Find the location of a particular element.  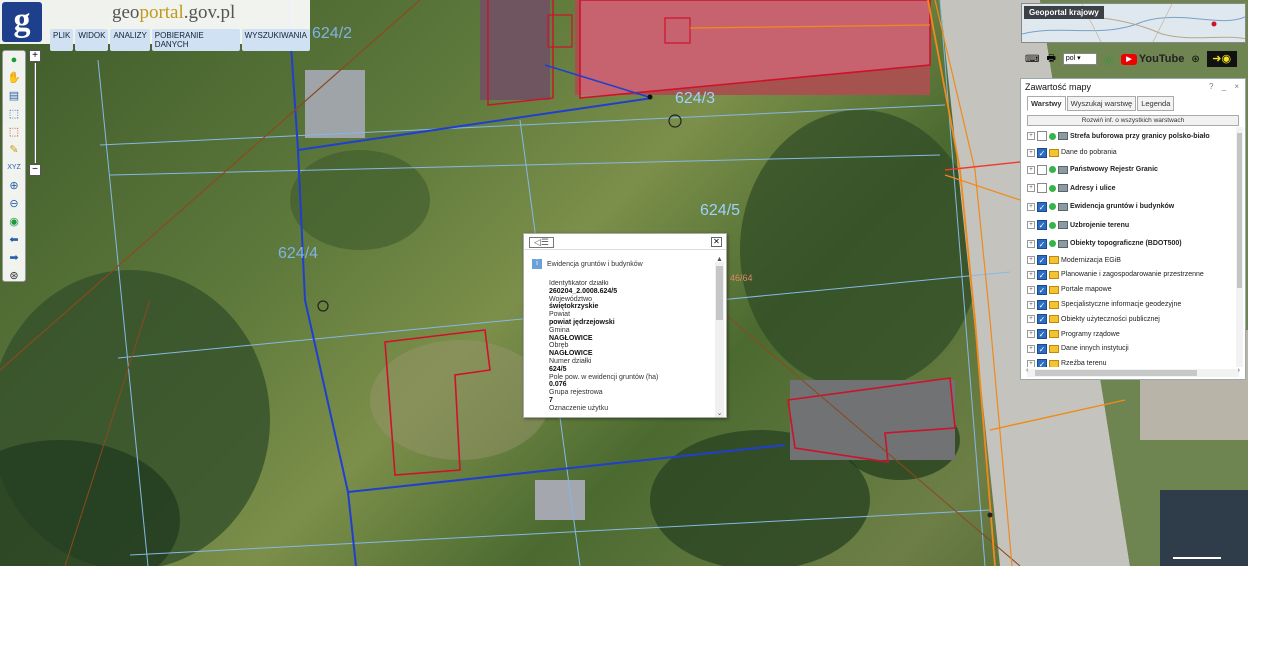

zoom-plus-button: + is located at coordinates (35, 56).